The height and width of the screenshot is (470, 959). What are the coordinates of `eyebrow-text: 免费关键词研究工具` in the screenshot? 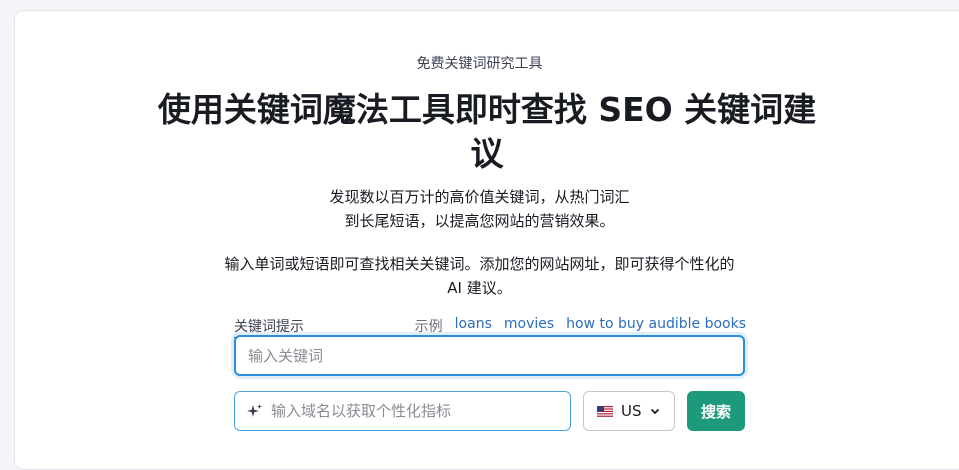 It's located at (479, 64).